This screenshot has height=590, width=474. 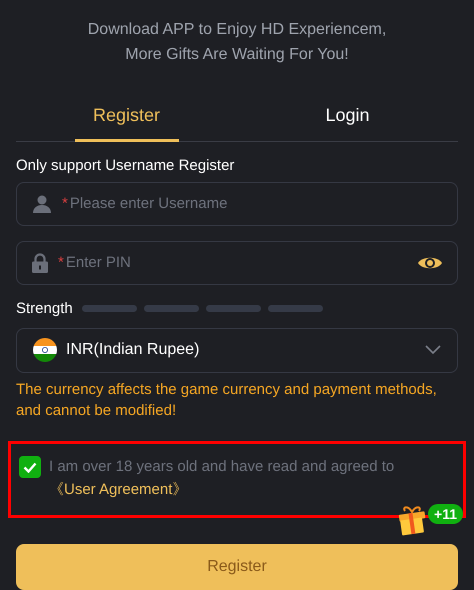 I want to click on tab: Register, so click(x=126, y=115).